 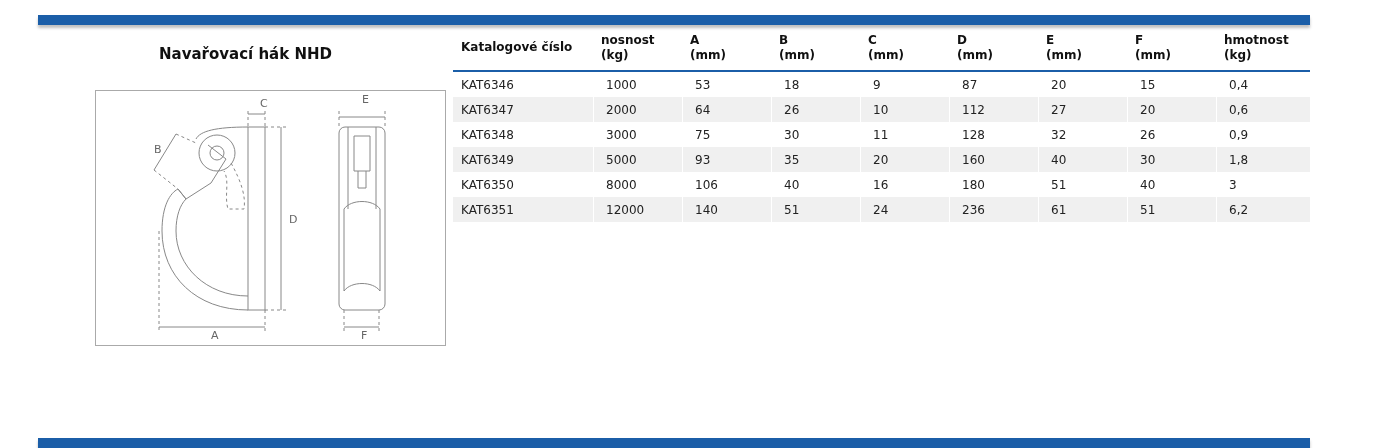 What do you see at coordinates (264, 103) in the screenshot?
I see `dimension-label: C` at bounding box center [264, 103].